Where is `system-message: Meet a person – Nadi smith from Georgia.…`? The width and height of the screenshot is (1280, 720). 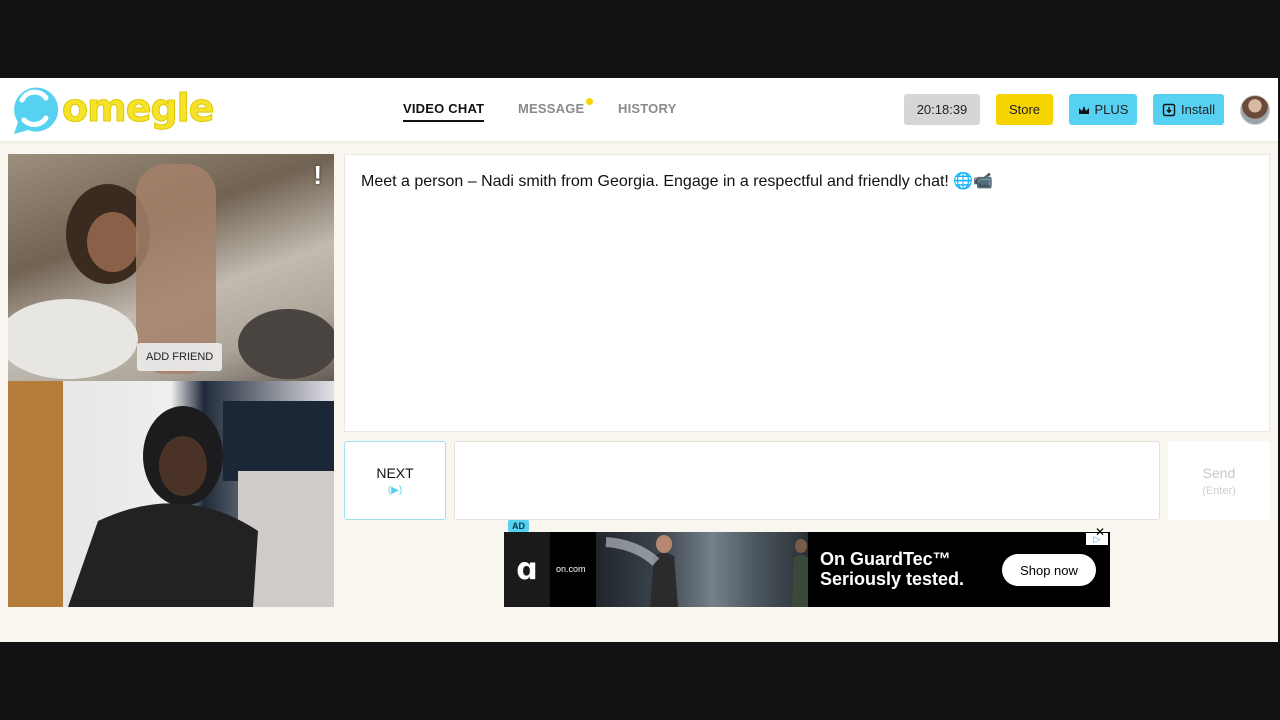 system-message: Meet a person – Nadi smith from Georgia.… is located at coordinates (677, 181).